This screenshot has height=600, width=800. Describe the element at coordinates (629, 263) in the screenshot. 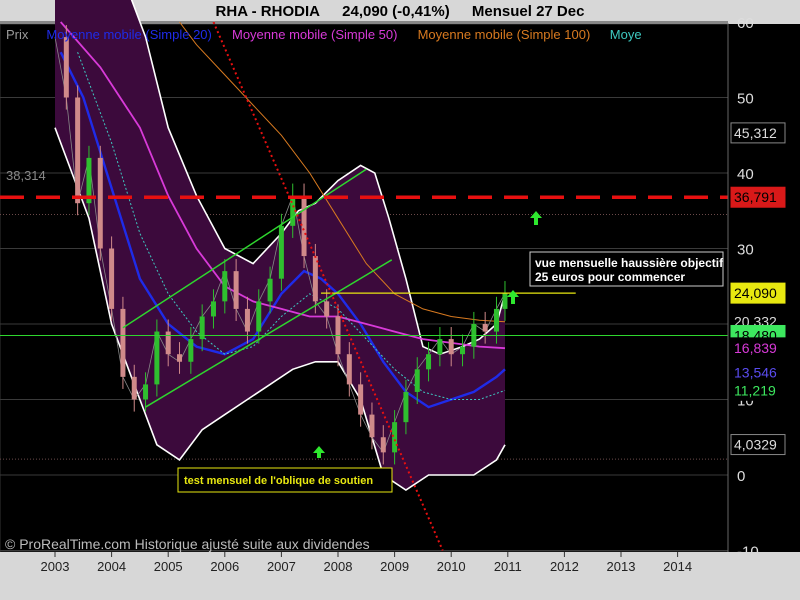

I see `objective-line1: vue mensuelle haussière objectif` at that location.